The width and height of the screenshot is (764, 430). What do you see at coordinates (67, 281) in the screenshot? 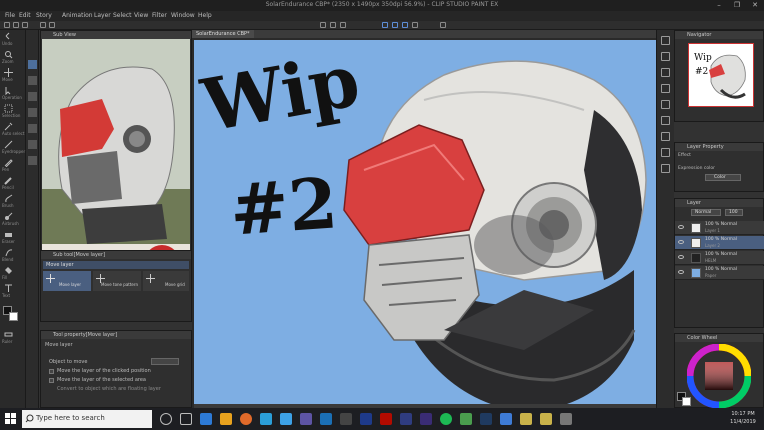
I see `subtool-option-move-layer: Move layer` at bounding box center [67, 281].